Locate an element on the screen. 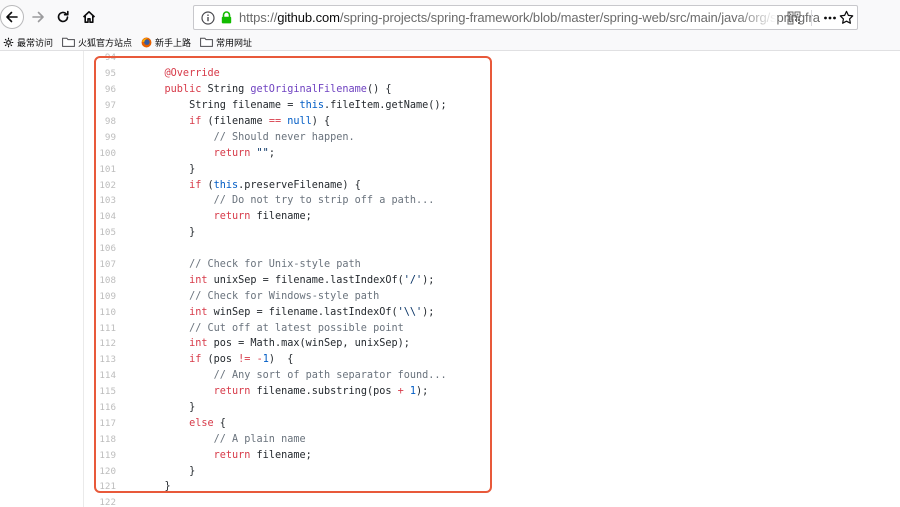  line-number: 105 is located at coordinates (100, 232).